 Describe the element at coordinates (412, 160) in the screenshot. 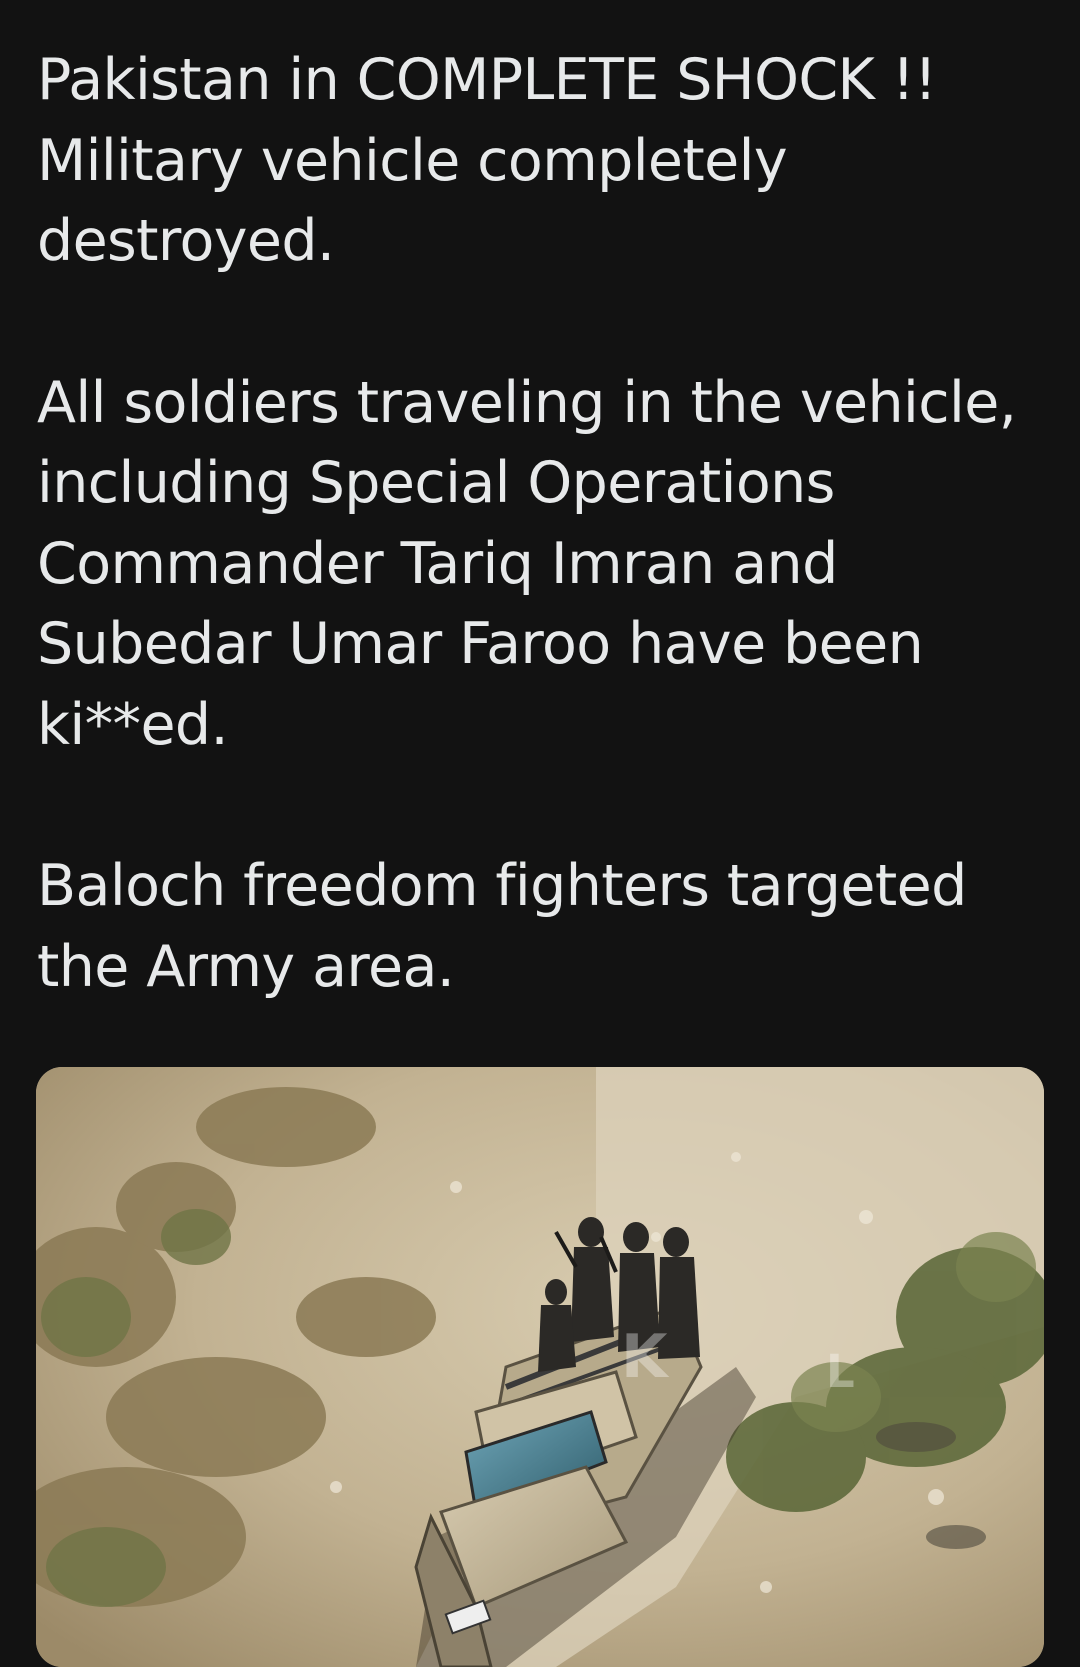

I see `post-line: Military vehicle completely` at that location.